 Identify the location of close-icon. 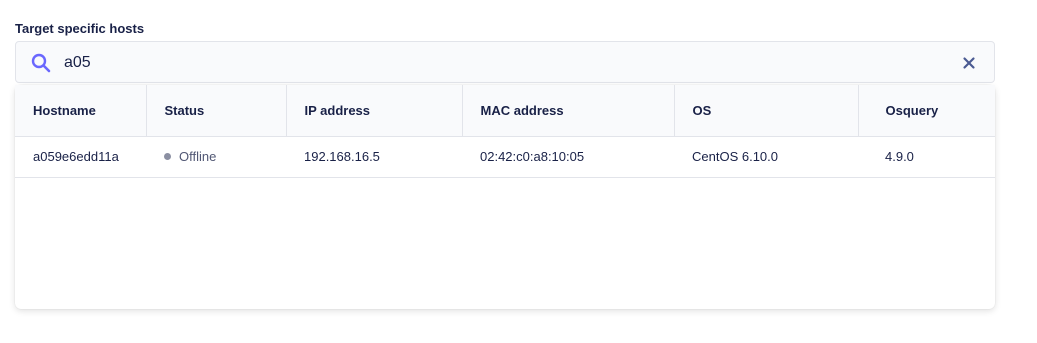
(969, 63).